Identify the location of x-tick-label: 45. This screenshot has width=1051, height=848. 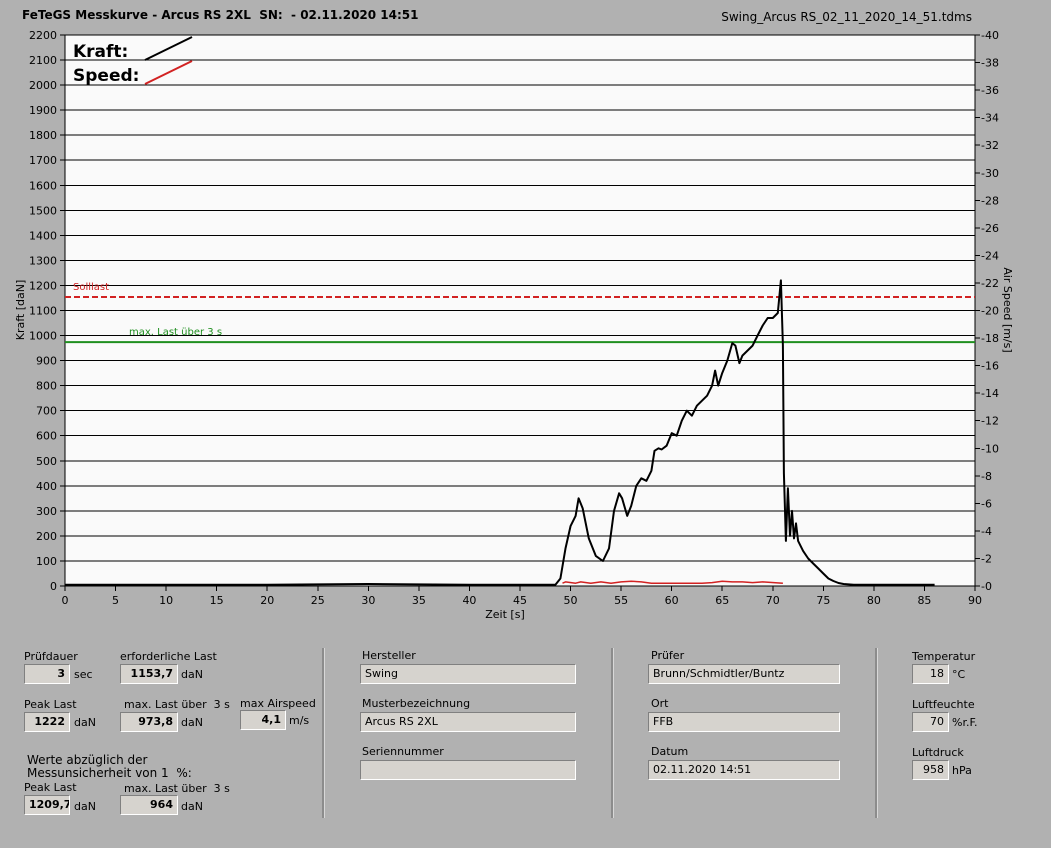
(520, 600).